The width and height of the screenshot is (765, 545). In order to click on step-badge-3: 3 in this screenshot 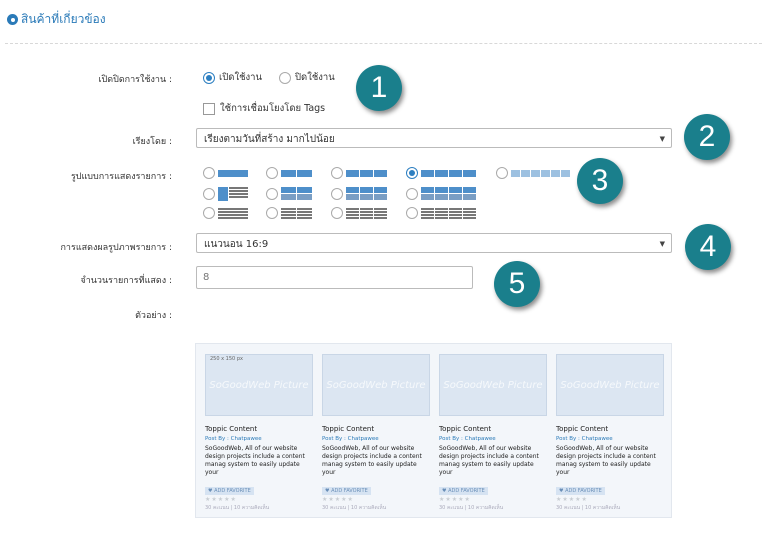, I will do `click(600, 181)`.